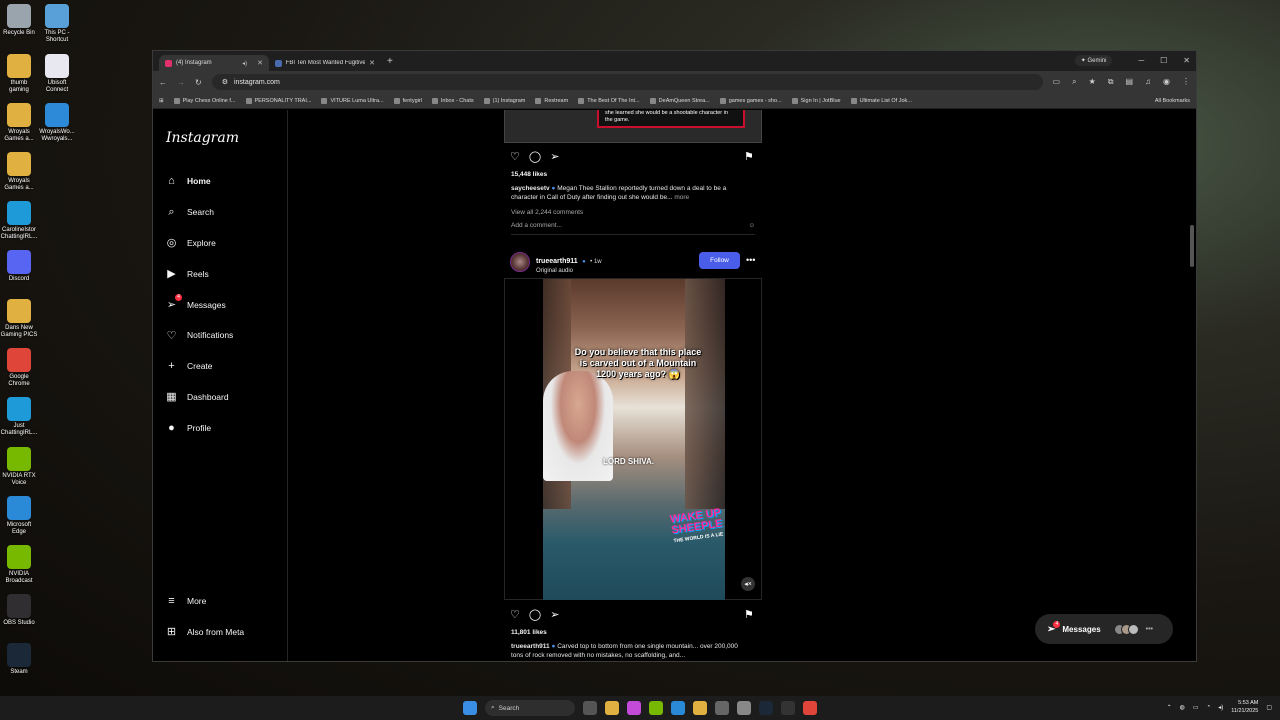 The image size is (1280, 720). Describe the element at coordinates (1244, 707) in the screenshot. I see `clock: 5:53 AM 11/21/2025` at that location.